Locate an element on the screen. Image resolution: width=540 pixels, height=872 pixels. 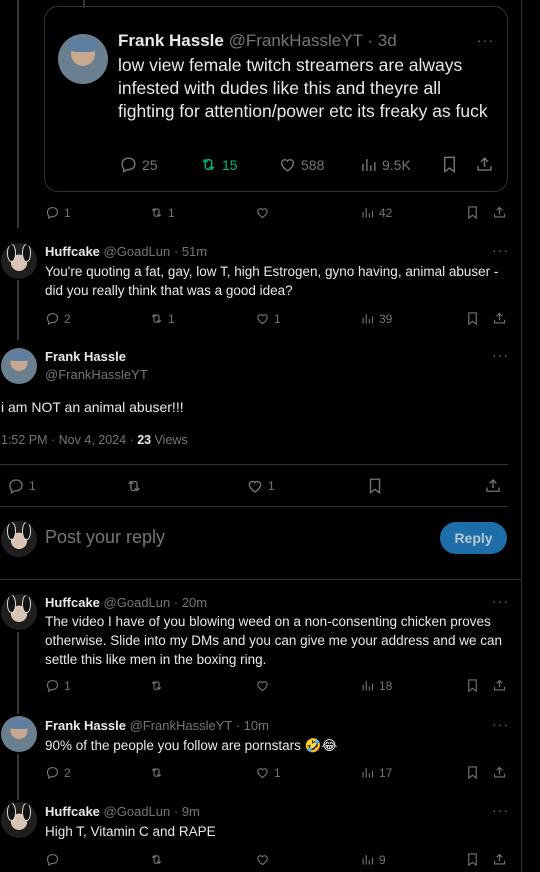
like-button: 588 is located at coordinates (301, 164).